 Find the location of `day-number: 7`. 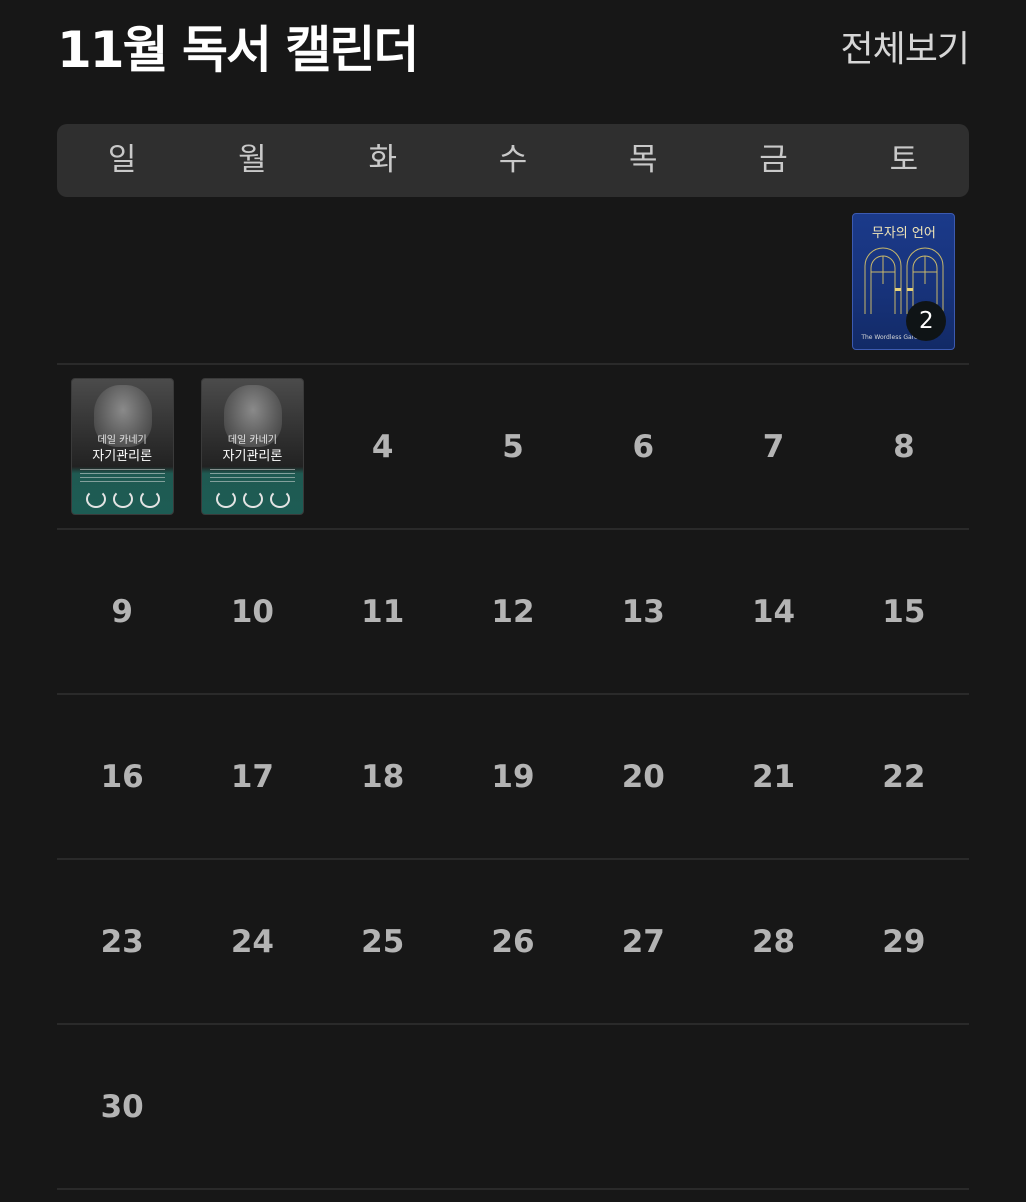

day-number: 7 is located at coordinates (773, 446).